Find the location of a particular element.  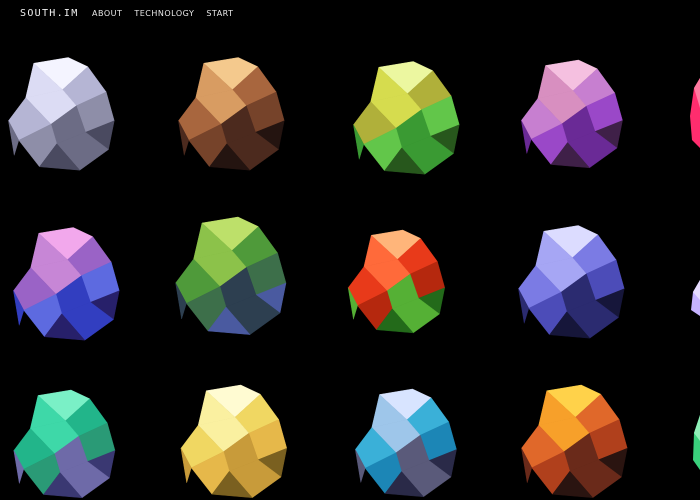

top-bar: SOUTH.IM ABOUT TECHNOLOGY START is located at coordinates (350, 14).